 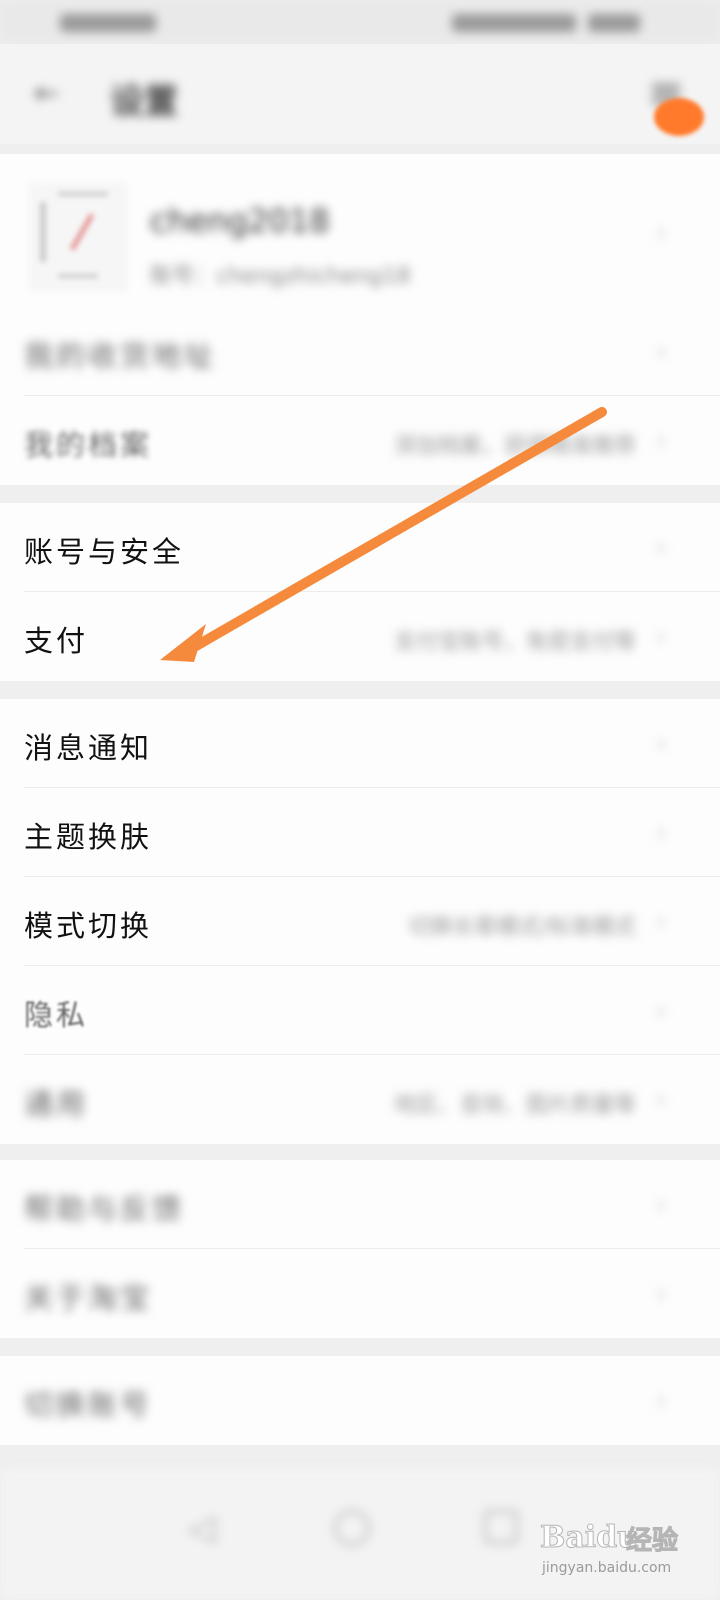 I want to click on row-label: 我的档案, so click(x=88, y=445).